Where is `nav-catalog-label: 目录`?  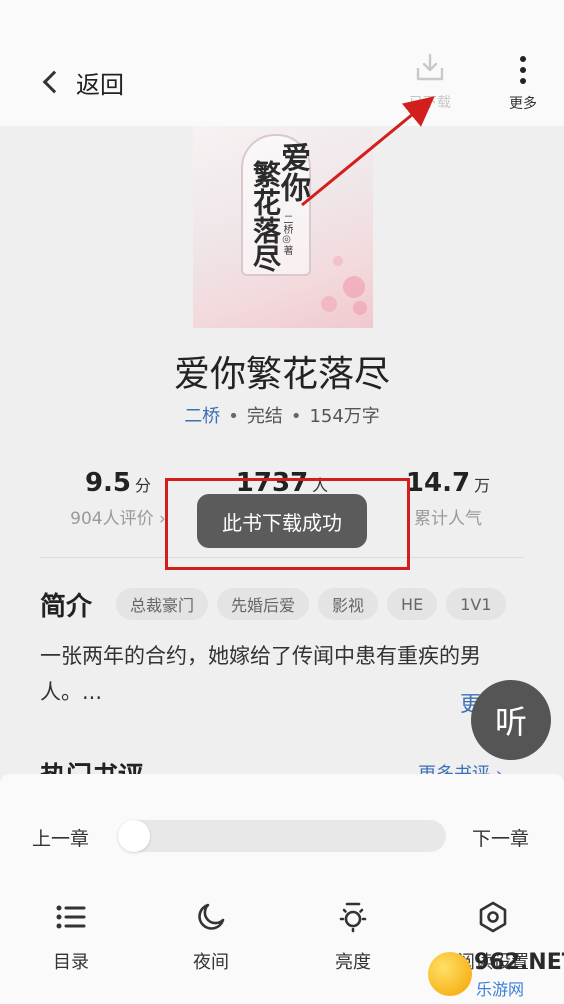
nav-catalog-label: 目录 is located at coordinates (71, 962).